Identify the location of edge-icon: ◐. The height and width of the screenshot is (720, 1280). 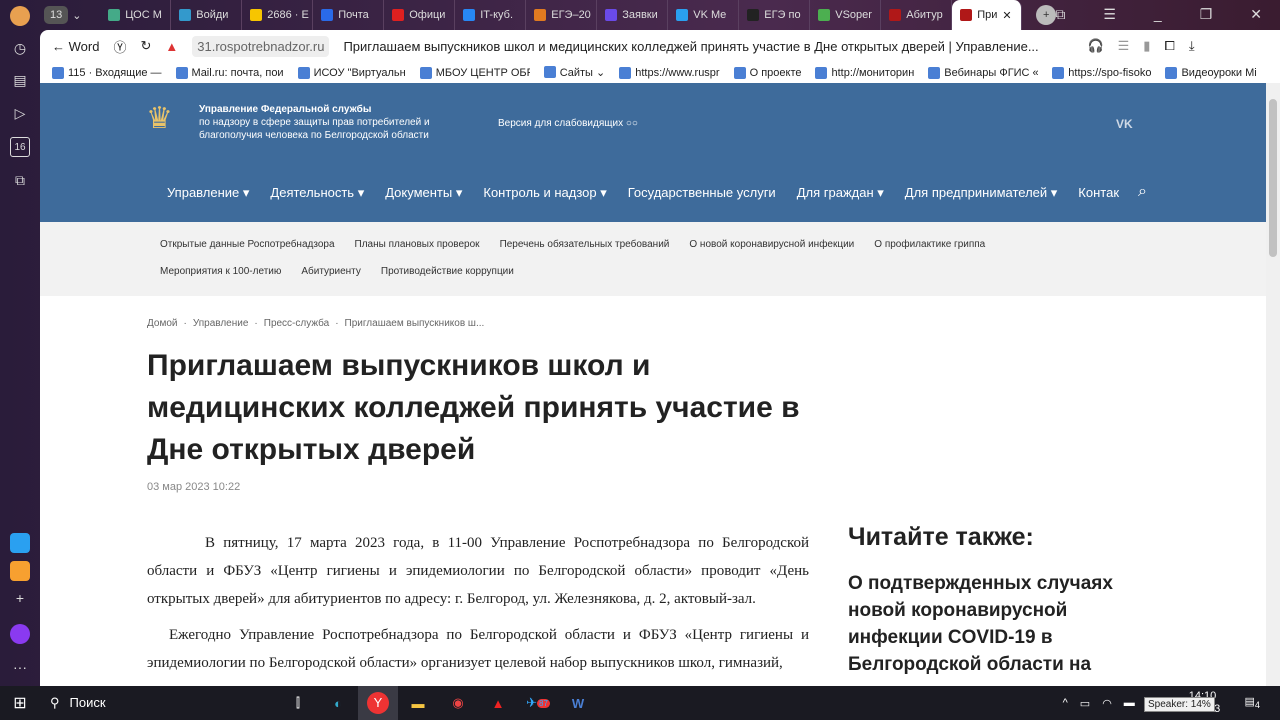
(338, 703).